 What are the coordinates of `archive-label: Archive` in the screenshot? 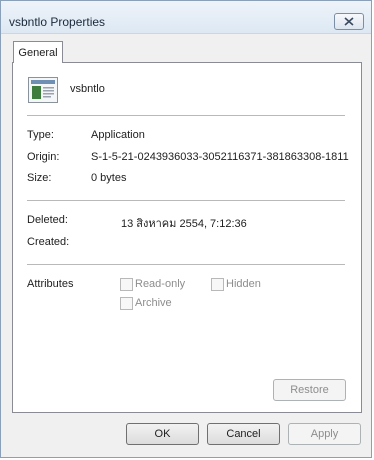 It's located at (153, 303).